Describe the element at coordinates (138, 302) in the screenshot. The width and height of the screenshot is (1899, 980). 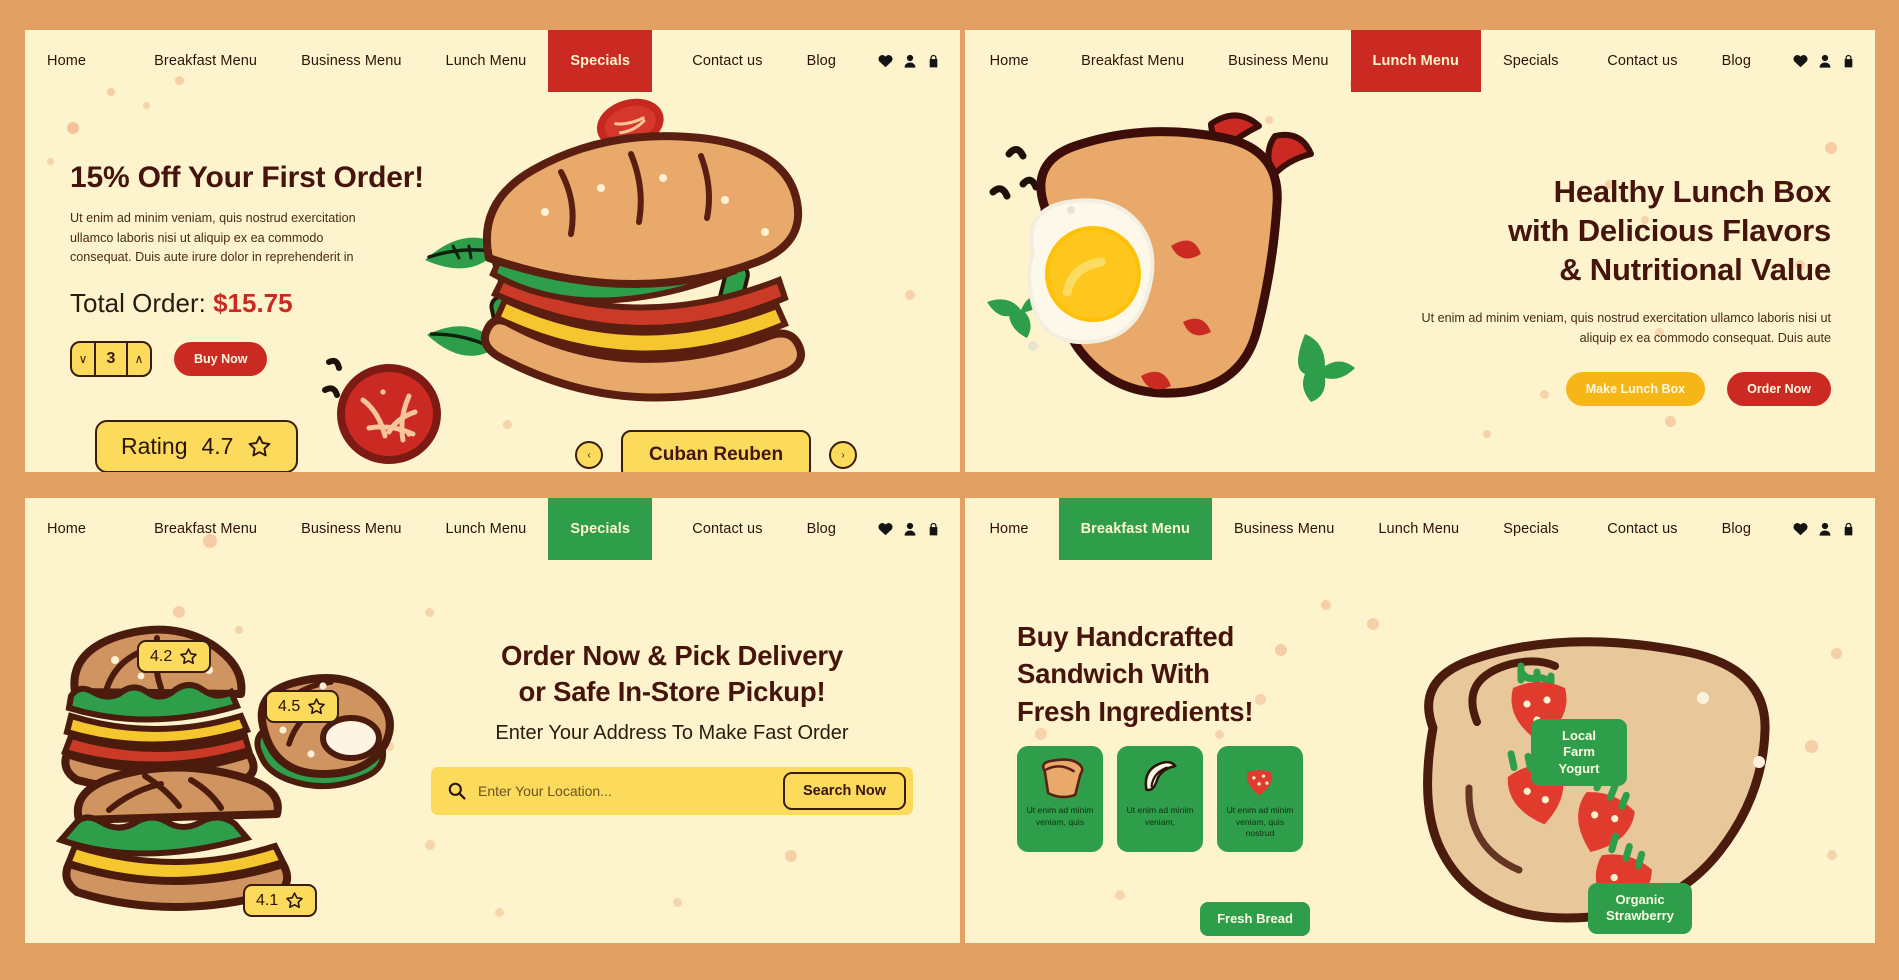
I see `total-label: Total Order:` at that location.